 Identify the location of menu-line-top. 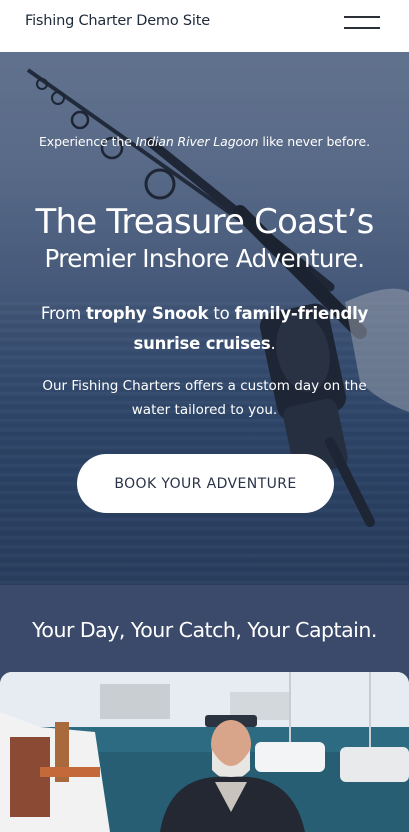
(362, 17).